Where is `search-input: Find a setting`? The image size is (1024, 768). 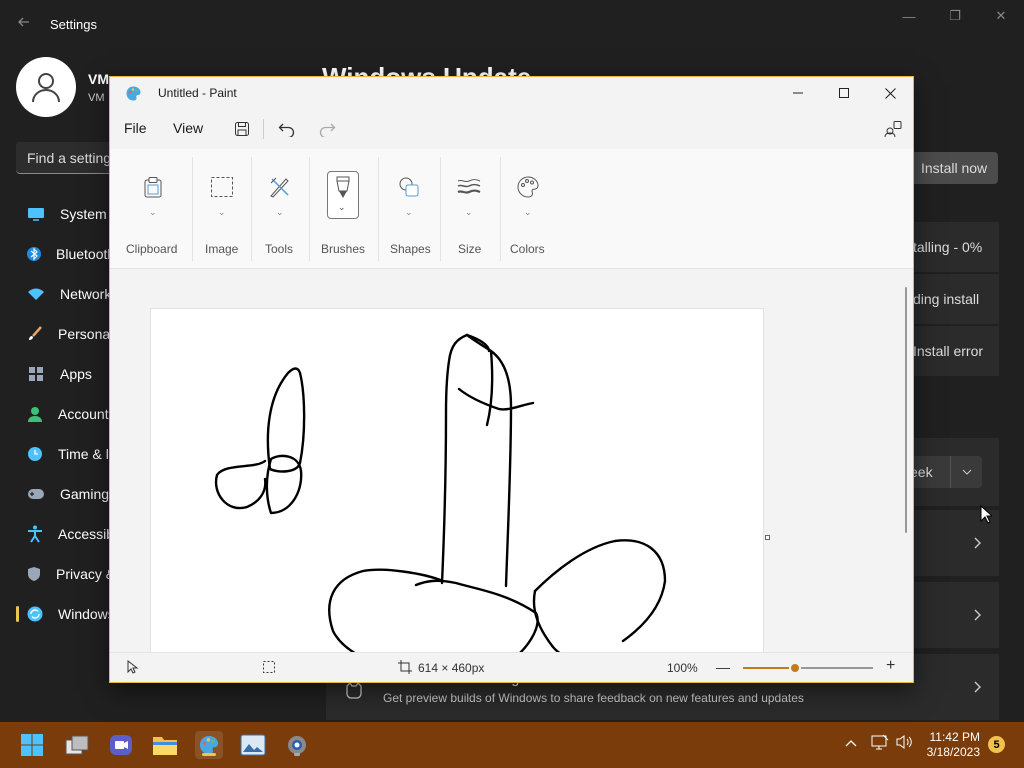 search-input: Find a setting is located at coordinates (66, 158).